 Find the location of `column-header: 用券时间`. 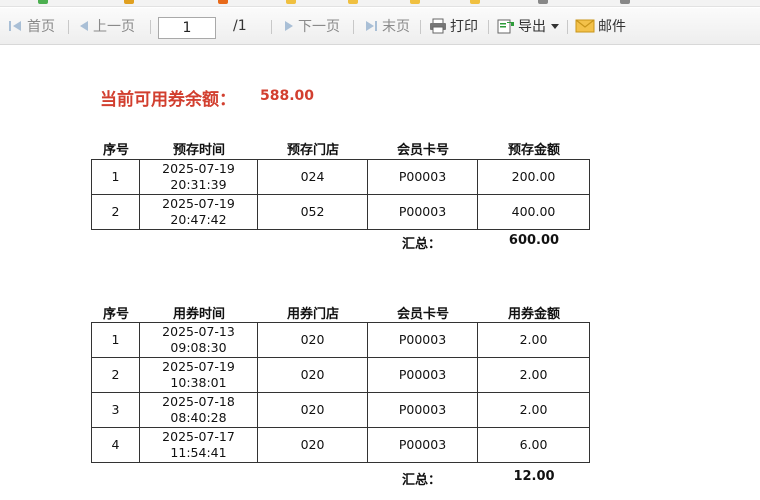

column-header: 用券时间 is located at coordinates (198, 314).